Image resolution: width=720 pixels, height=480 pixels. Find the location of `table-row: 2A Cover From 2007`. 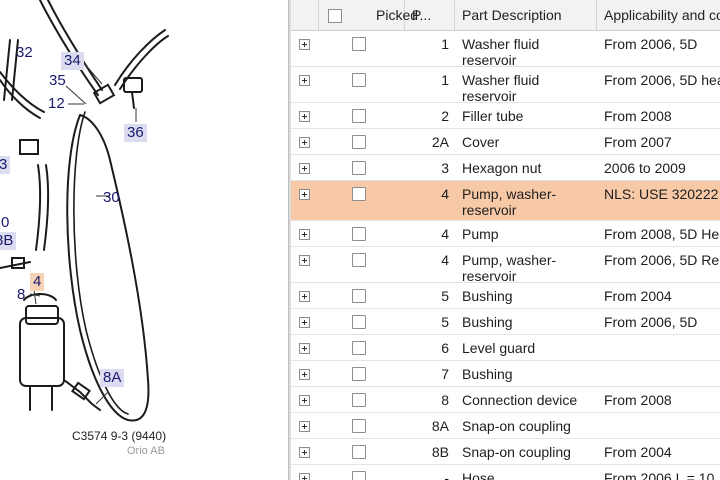

table-row: 2A Cover From 2007 is located at coordinates (505, 142).